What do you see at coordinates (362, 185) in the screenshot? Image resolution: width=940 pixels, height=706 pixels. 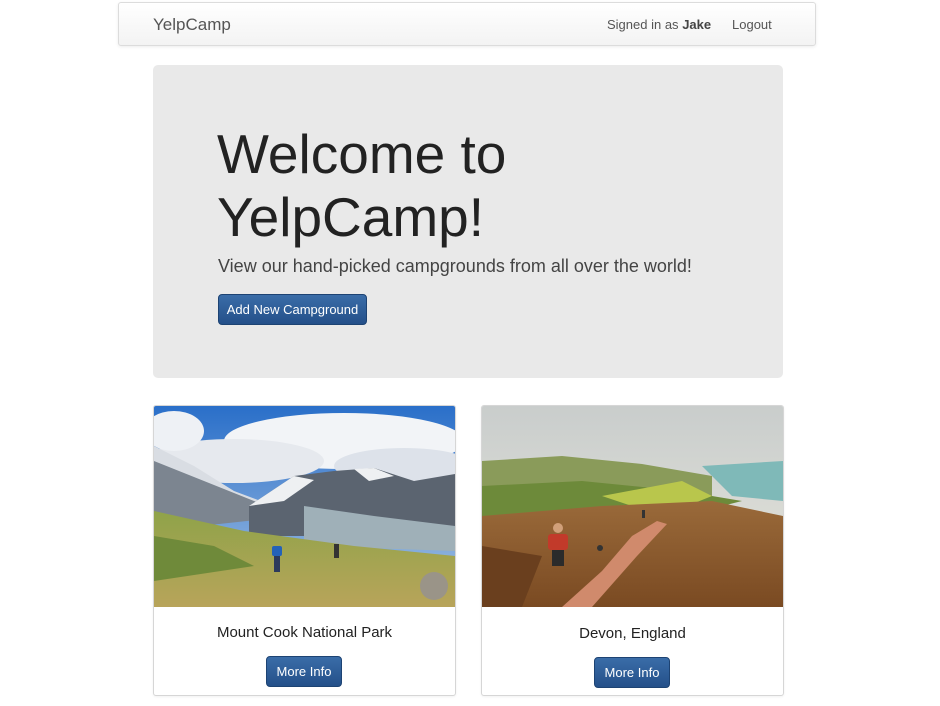 I see `page-title: Welcome to YelpCamp!` at bounding box center [362, 185].